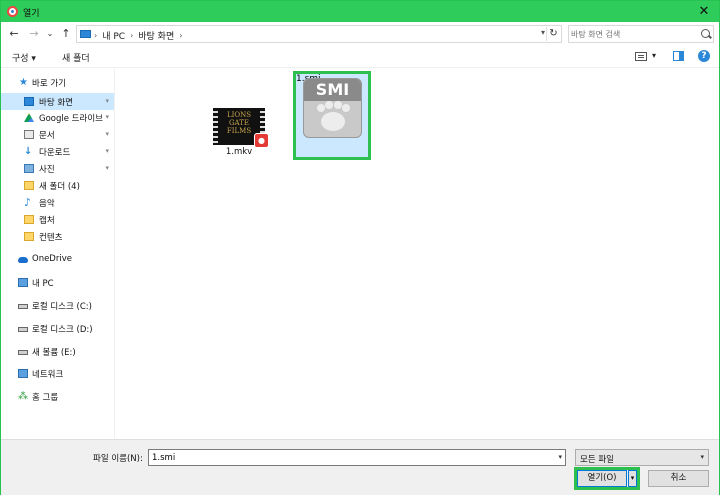 This screenshot has height=495, width=720. What do you see at coordinates (347, 458) in the screenshot?
I see `filename-input` at bounding box center [347, 458].